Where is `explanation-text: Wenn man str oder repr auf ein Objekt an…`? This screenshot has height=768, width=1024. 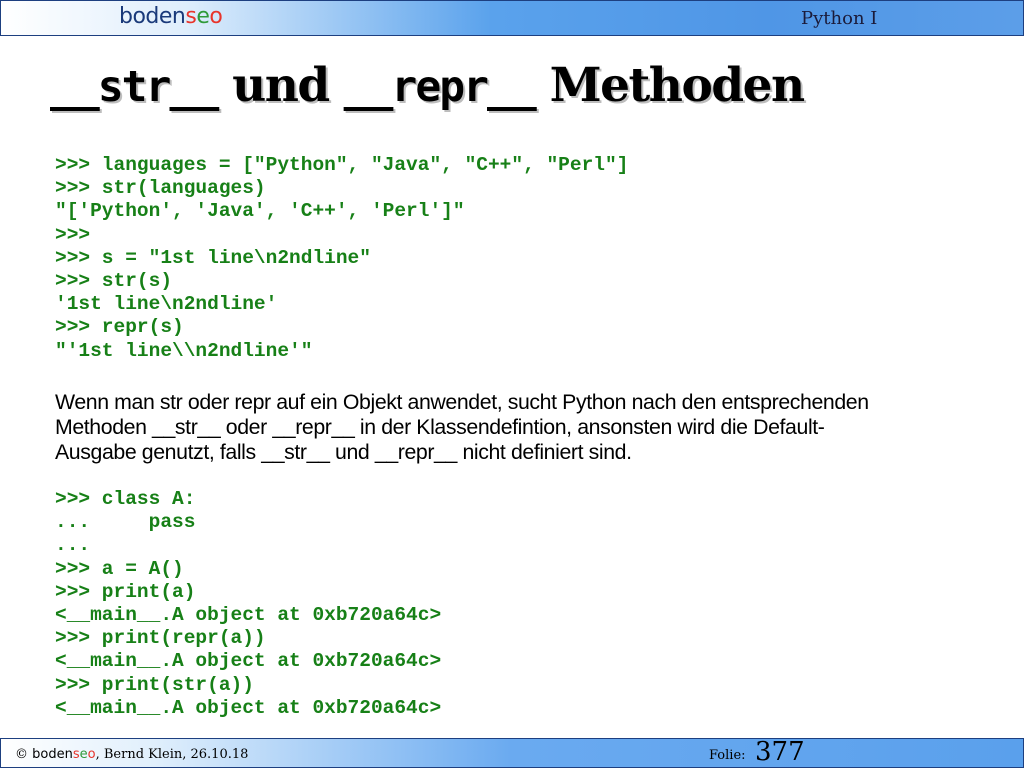
explanation-text: Wenn man str oder repr auf ein Objekt an… is located at coordinates (520, 427).